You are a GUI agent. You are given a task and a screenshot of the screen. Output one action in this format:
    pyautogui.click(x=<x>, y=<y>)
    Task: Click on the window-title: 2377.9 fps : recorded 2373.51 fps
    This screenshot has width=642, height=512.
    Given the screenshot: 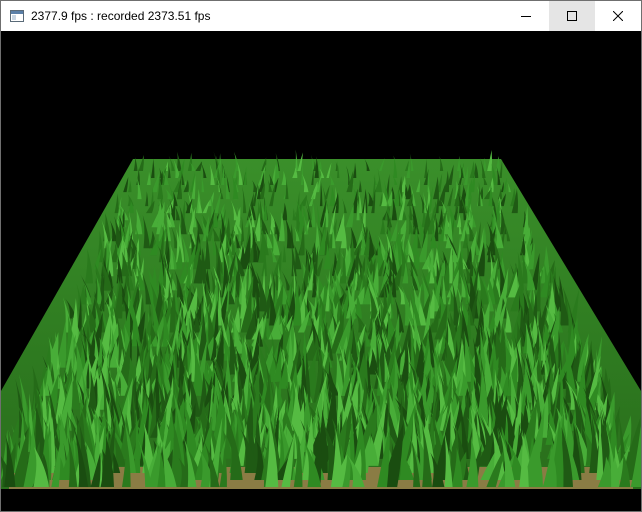 What is the action you would take?
    pyautogui.click(x=121, y=16)
    